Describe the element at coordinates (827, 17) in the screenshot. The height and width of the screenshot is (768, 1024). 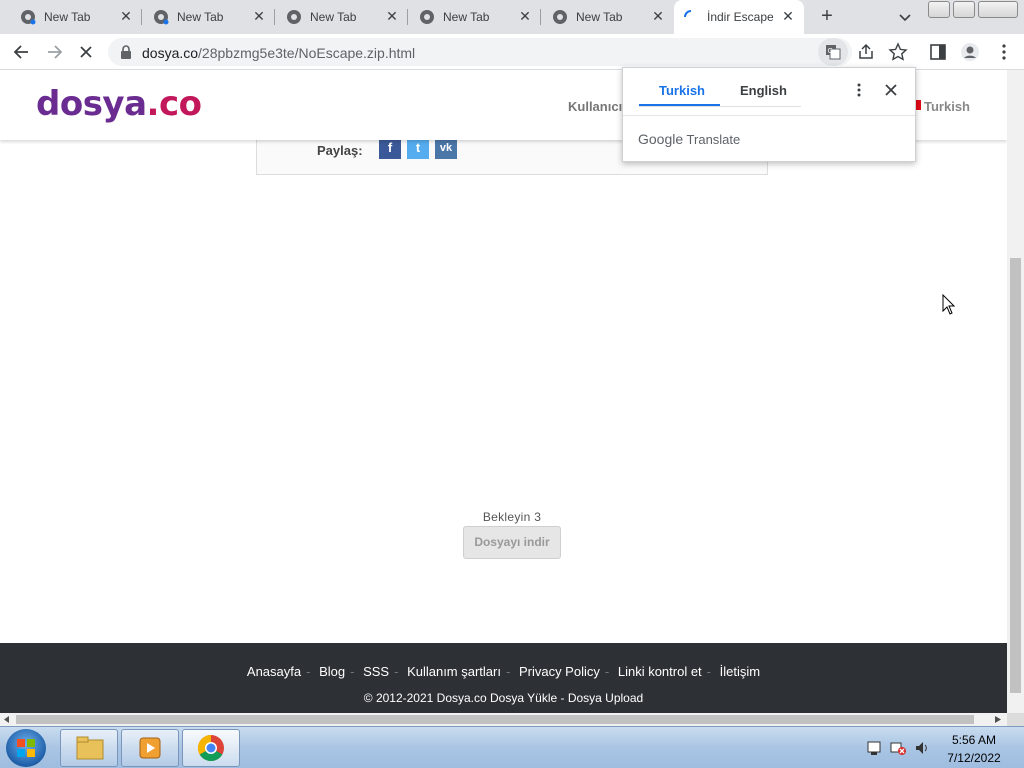
I see `new-tab-button: +` at that location.